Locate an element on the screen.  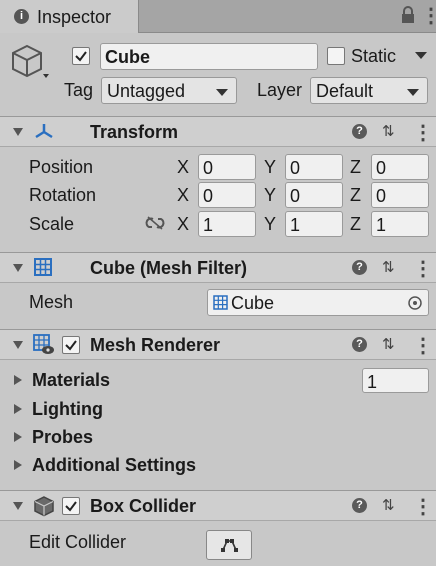
materials-count-field: 1 is located at coordinates (395, 380).